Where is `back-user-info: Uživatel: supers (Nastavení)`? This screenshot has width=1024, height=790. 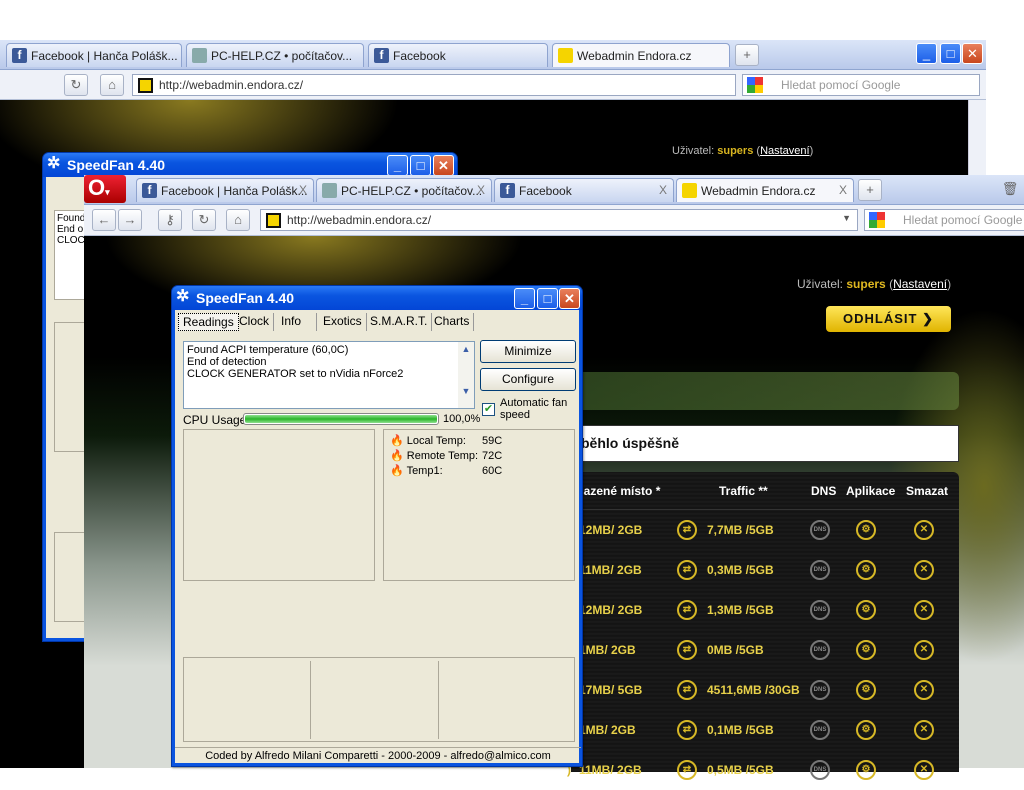 back-user-info: Uživatel: supers (Nastavení) is located at coordinates (743, 151).